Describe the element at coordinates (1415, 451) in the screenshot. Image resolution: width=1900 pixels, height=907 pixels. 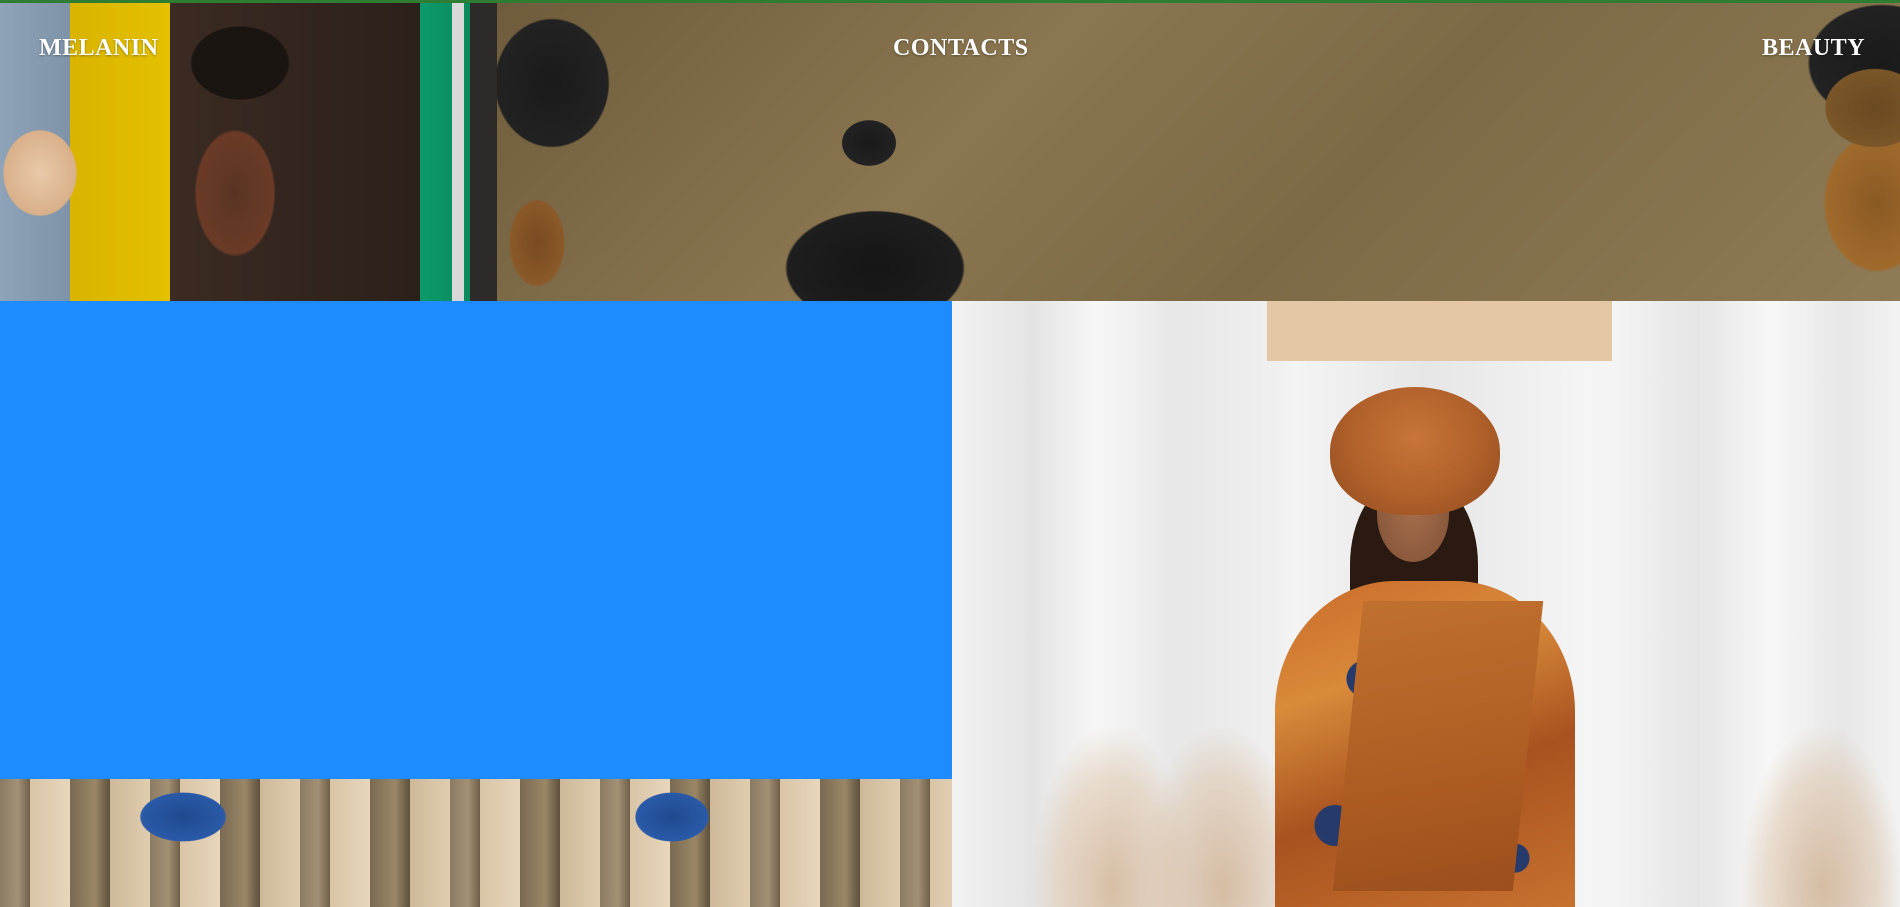
I see `model-headwrap` at that location.